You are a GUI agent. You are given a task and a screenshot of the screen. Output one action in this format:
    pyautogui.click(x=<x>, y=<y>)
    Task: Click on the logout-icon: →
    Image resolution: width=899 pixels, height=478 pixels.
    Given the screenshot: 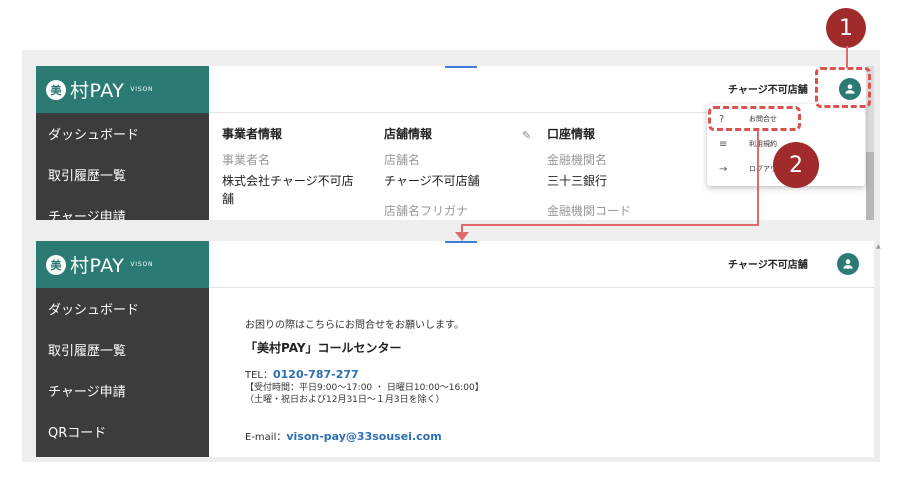 What is the action you would take?
    pyautogui.click(x=723, y=169)
    